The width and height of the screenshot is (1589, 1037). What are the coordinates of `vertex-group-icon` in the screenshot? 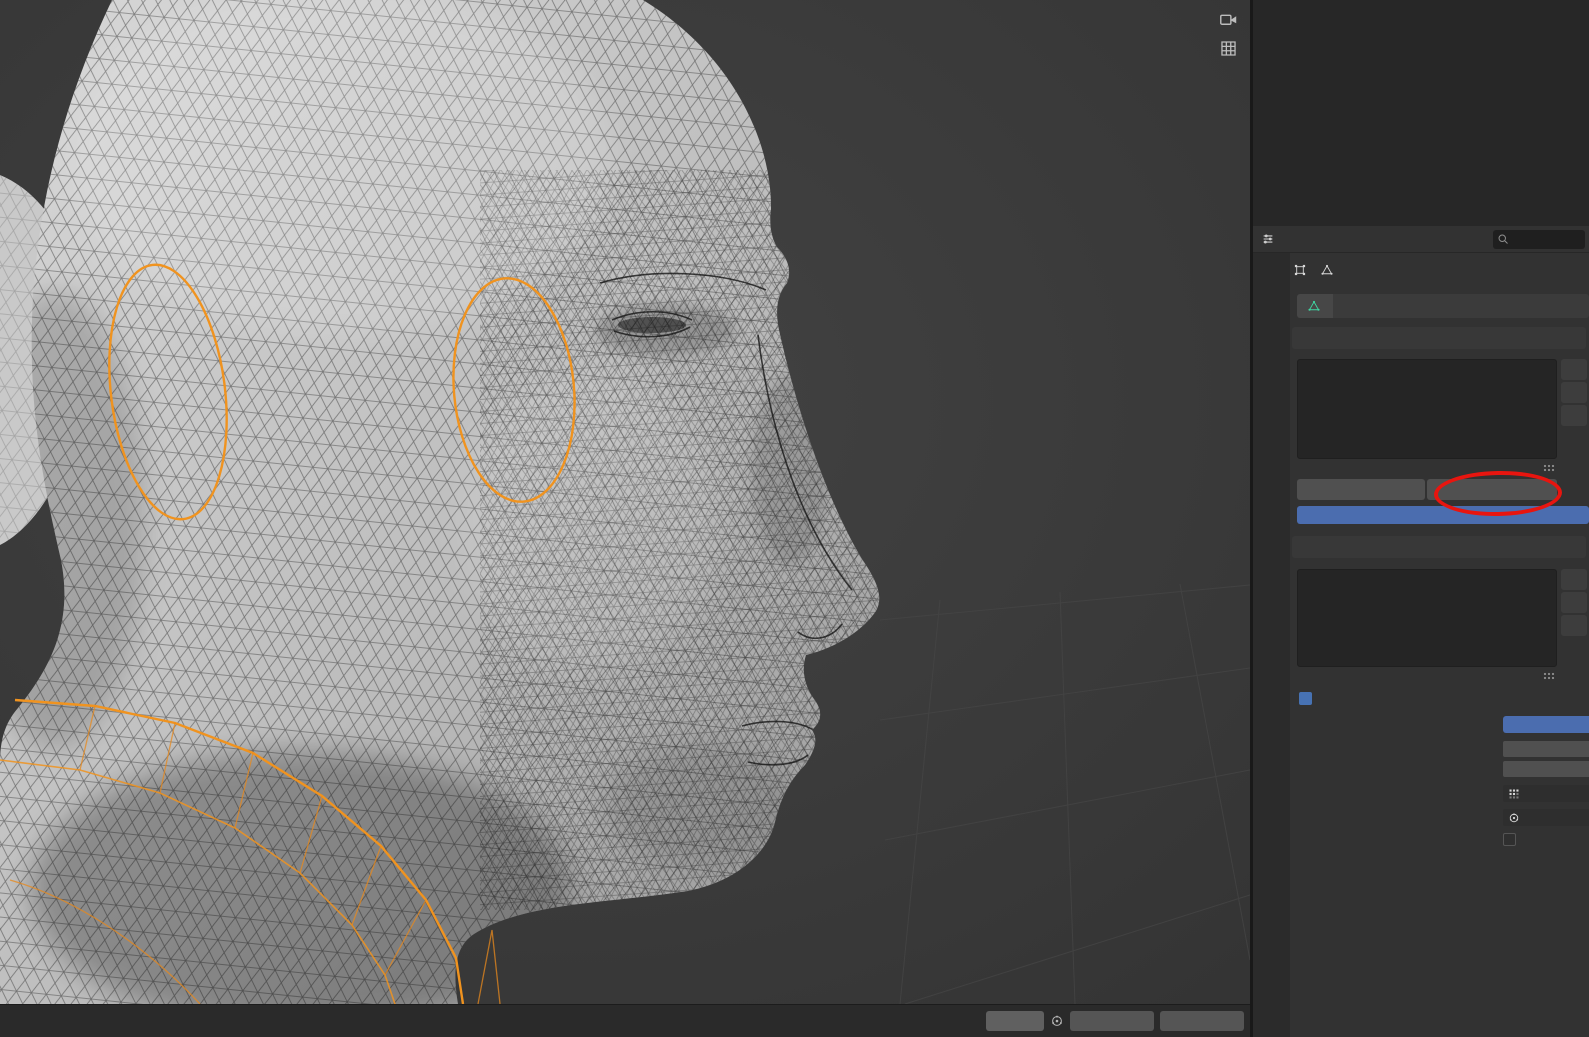 It's located at (1514, 794).